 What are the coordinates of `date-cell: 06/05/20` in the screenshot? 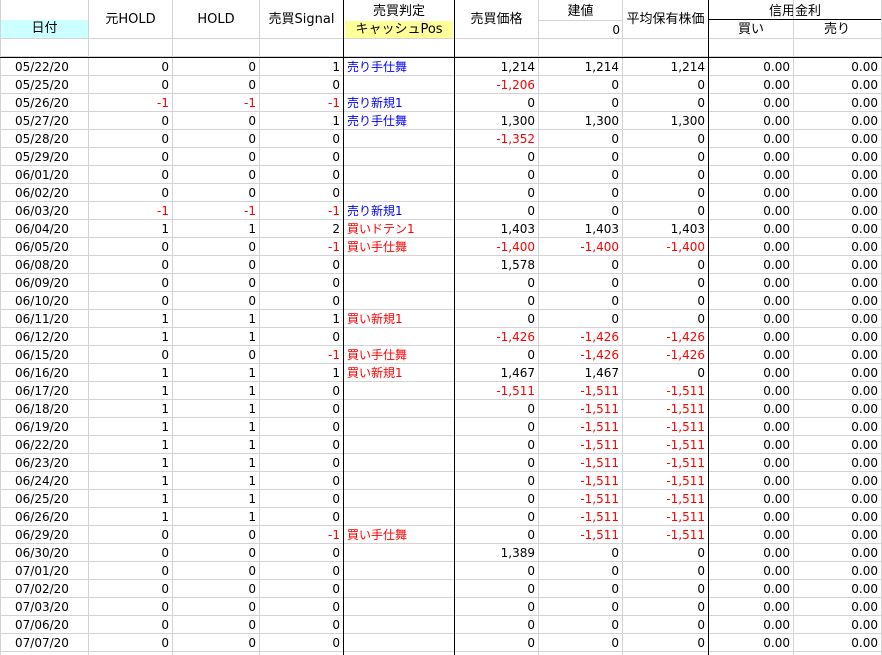 It's located at (44, 247).